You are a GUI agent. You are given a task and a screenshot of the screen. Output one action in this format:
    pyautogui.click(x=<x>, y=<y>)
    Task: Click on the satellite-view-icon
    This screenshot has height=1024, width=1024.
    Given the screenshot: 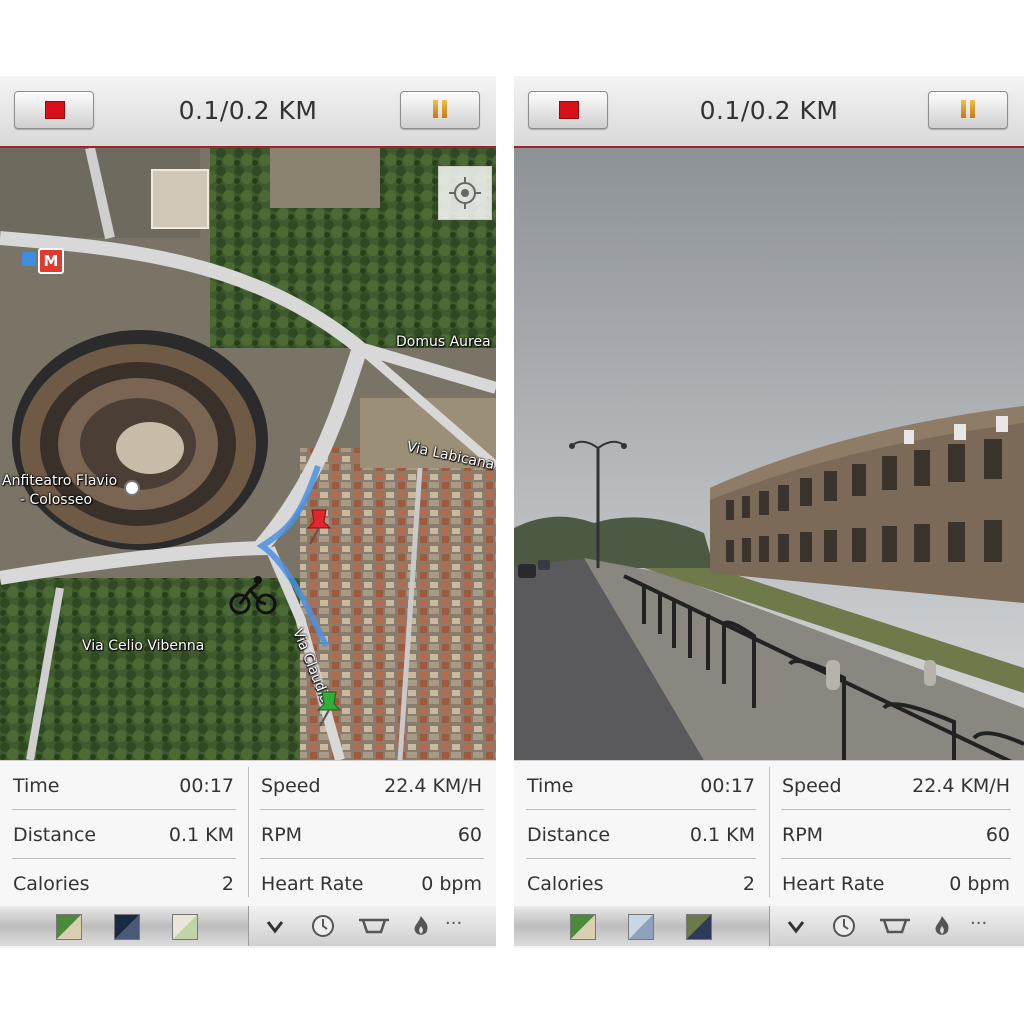 What is the action you would take?
    pyautogui.click(x=699, y=927)
    